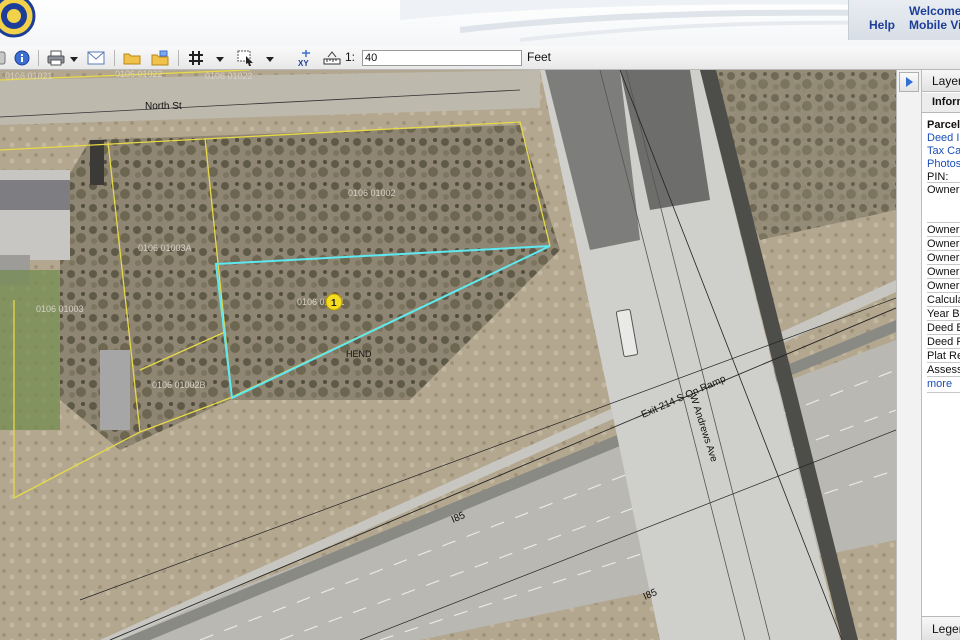 The image size is (960, 640). Describe the element at coordinates (332, 58) in the screenshot. I see `measure-tool-icon` at that location.